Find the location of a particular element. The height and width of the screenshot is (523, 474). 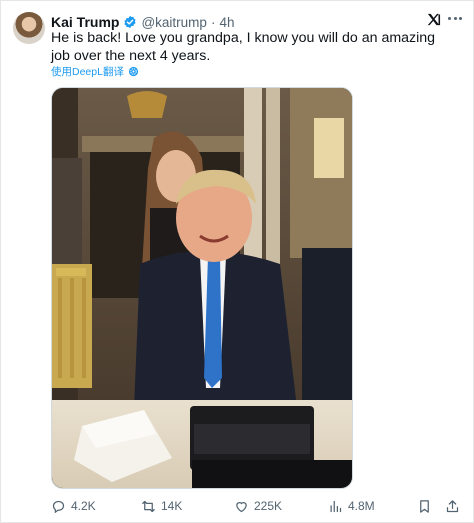

views-button: 4.8M is located at coordinates (351, 506).